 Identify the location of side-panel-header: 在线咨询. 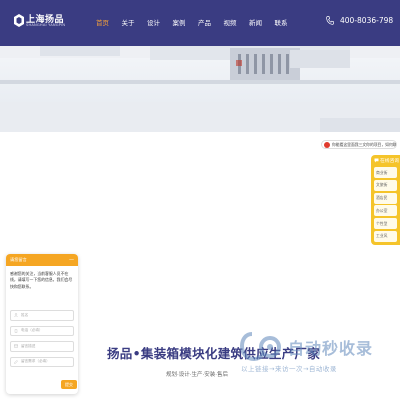
(385, 160).